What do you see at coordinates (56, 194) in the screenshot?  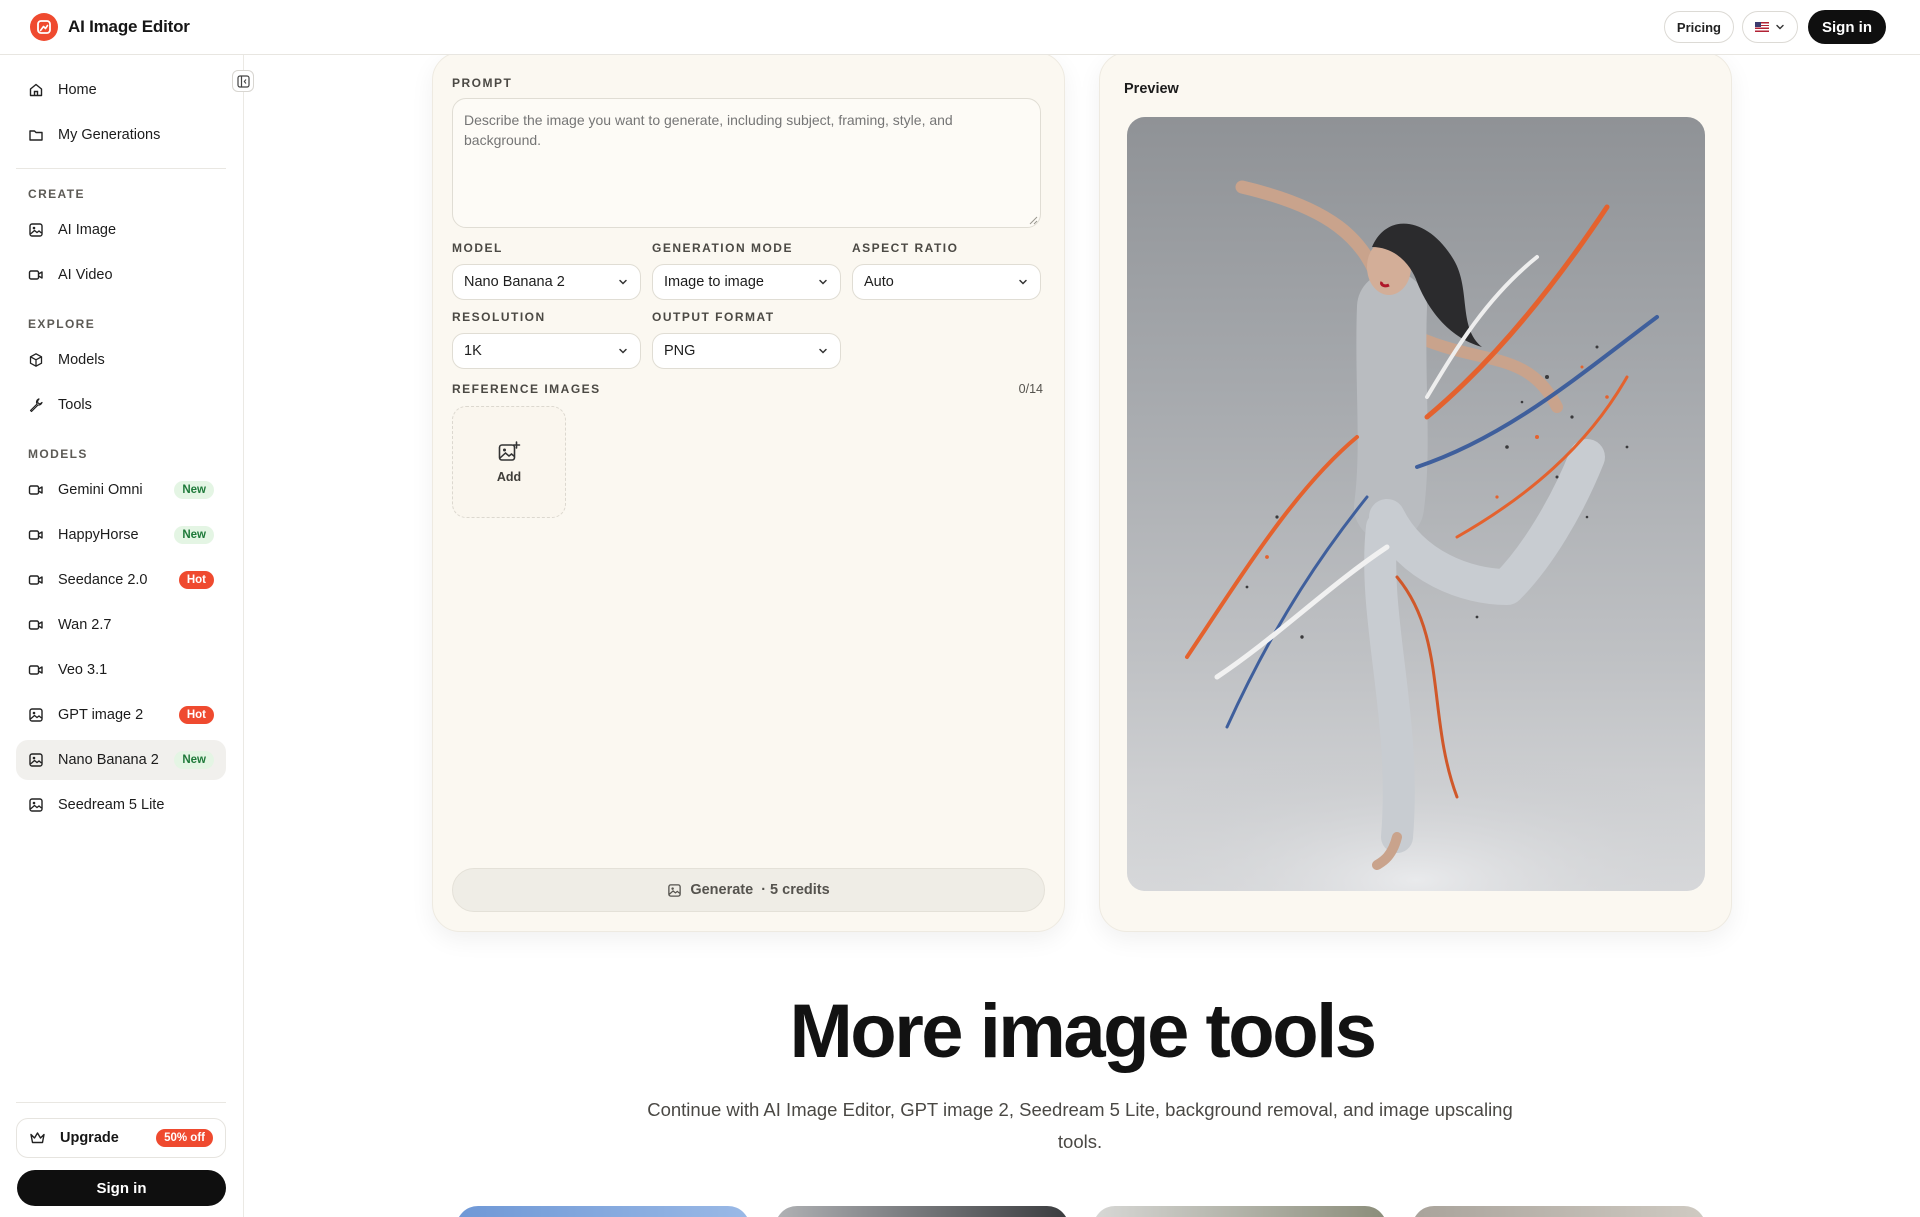 I see `section-title-create: CREATE` at bounding box center [56, 194].